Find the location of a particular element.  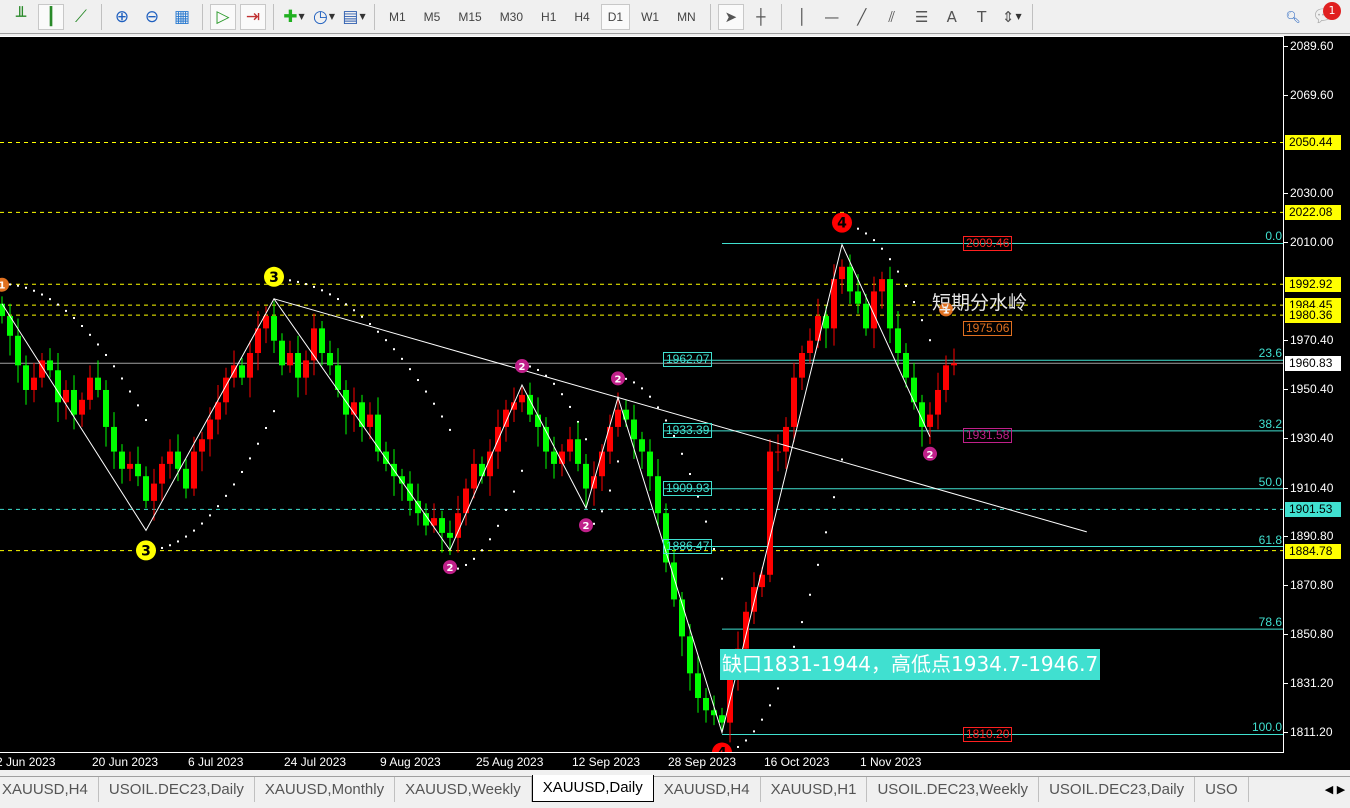

text-label-icon: T is located at coordinates (982, 16).